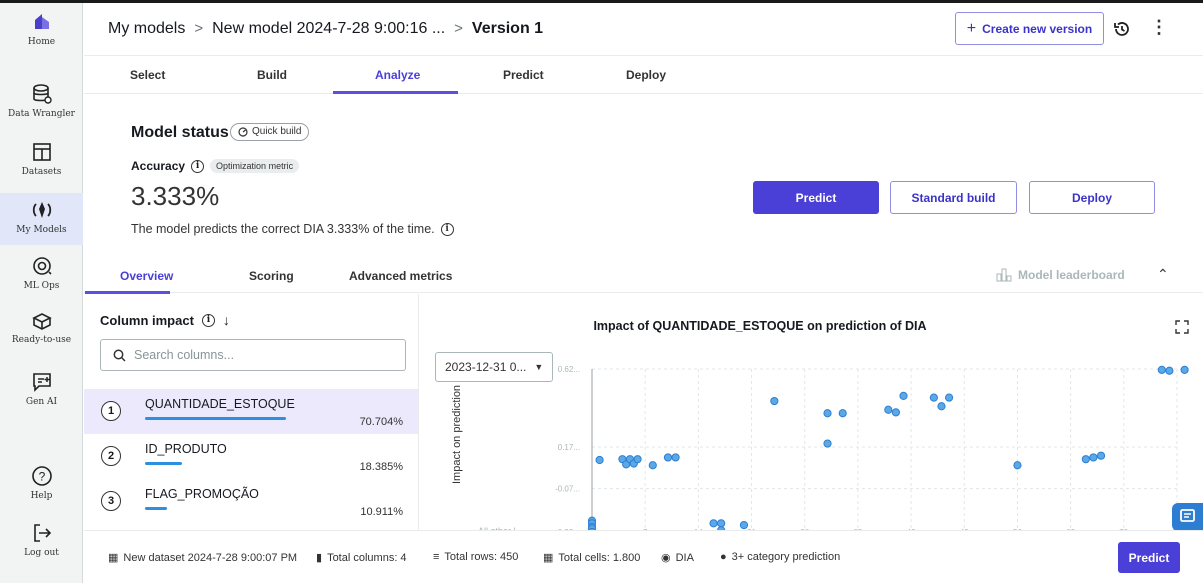  I want to click on active-tab-indicator, so click(395, 92).